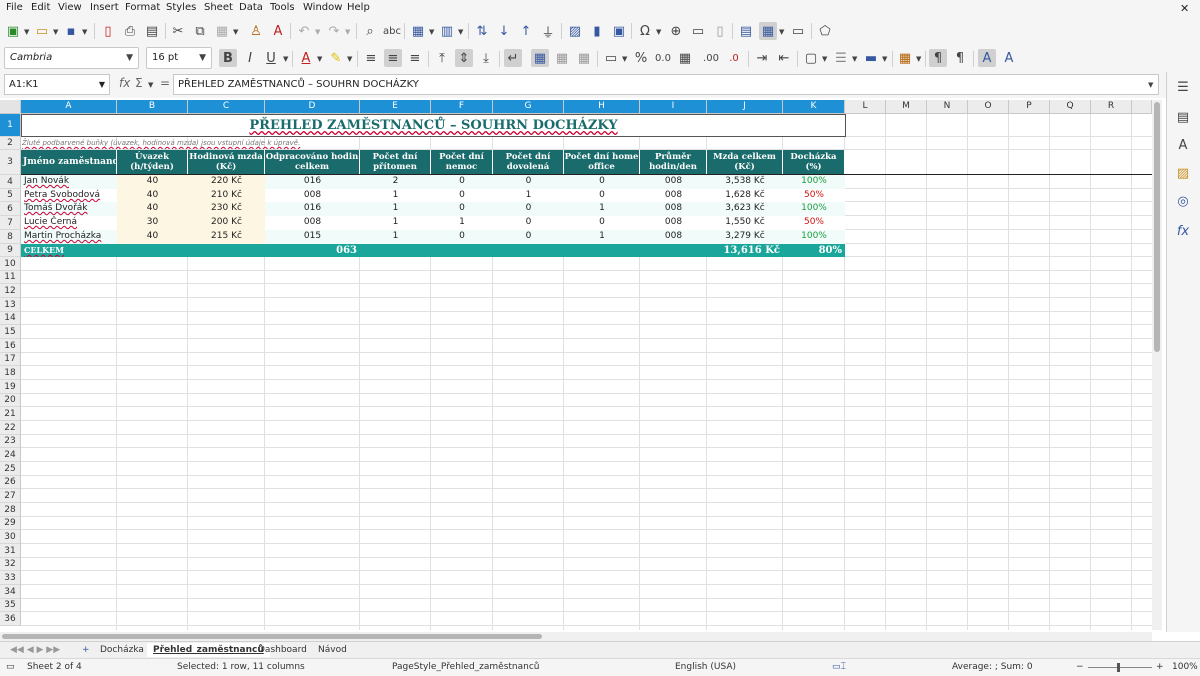 The image size is (1200, 676). I want to click on column-header-r: R, so click(1111, 107).